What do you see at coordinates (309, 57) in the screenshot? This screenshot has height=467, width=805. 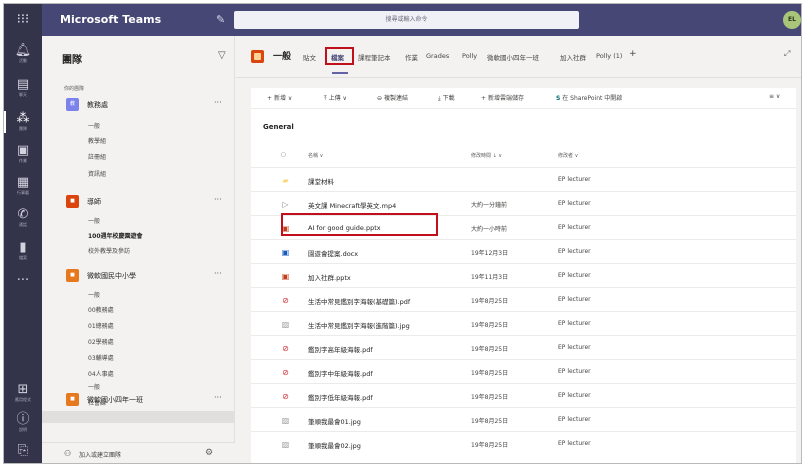 I see `tab-posts: 貼文` at bounding box center [309, 57].